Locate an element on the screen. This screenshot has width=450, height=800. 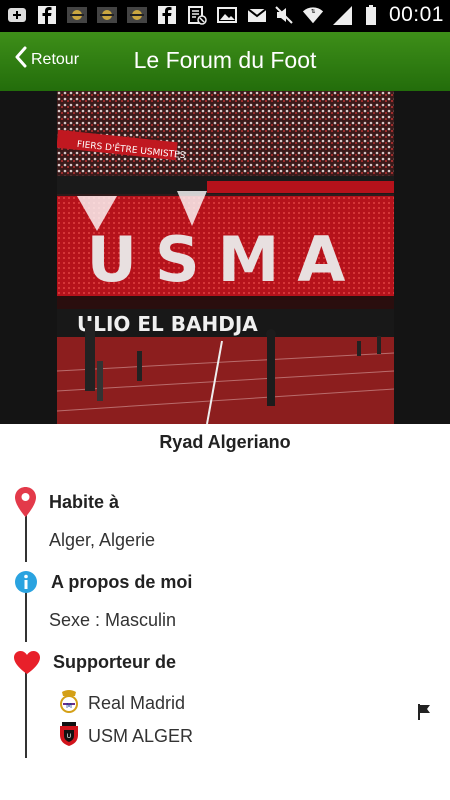
mute-icon is located at coordinates (284, 15).